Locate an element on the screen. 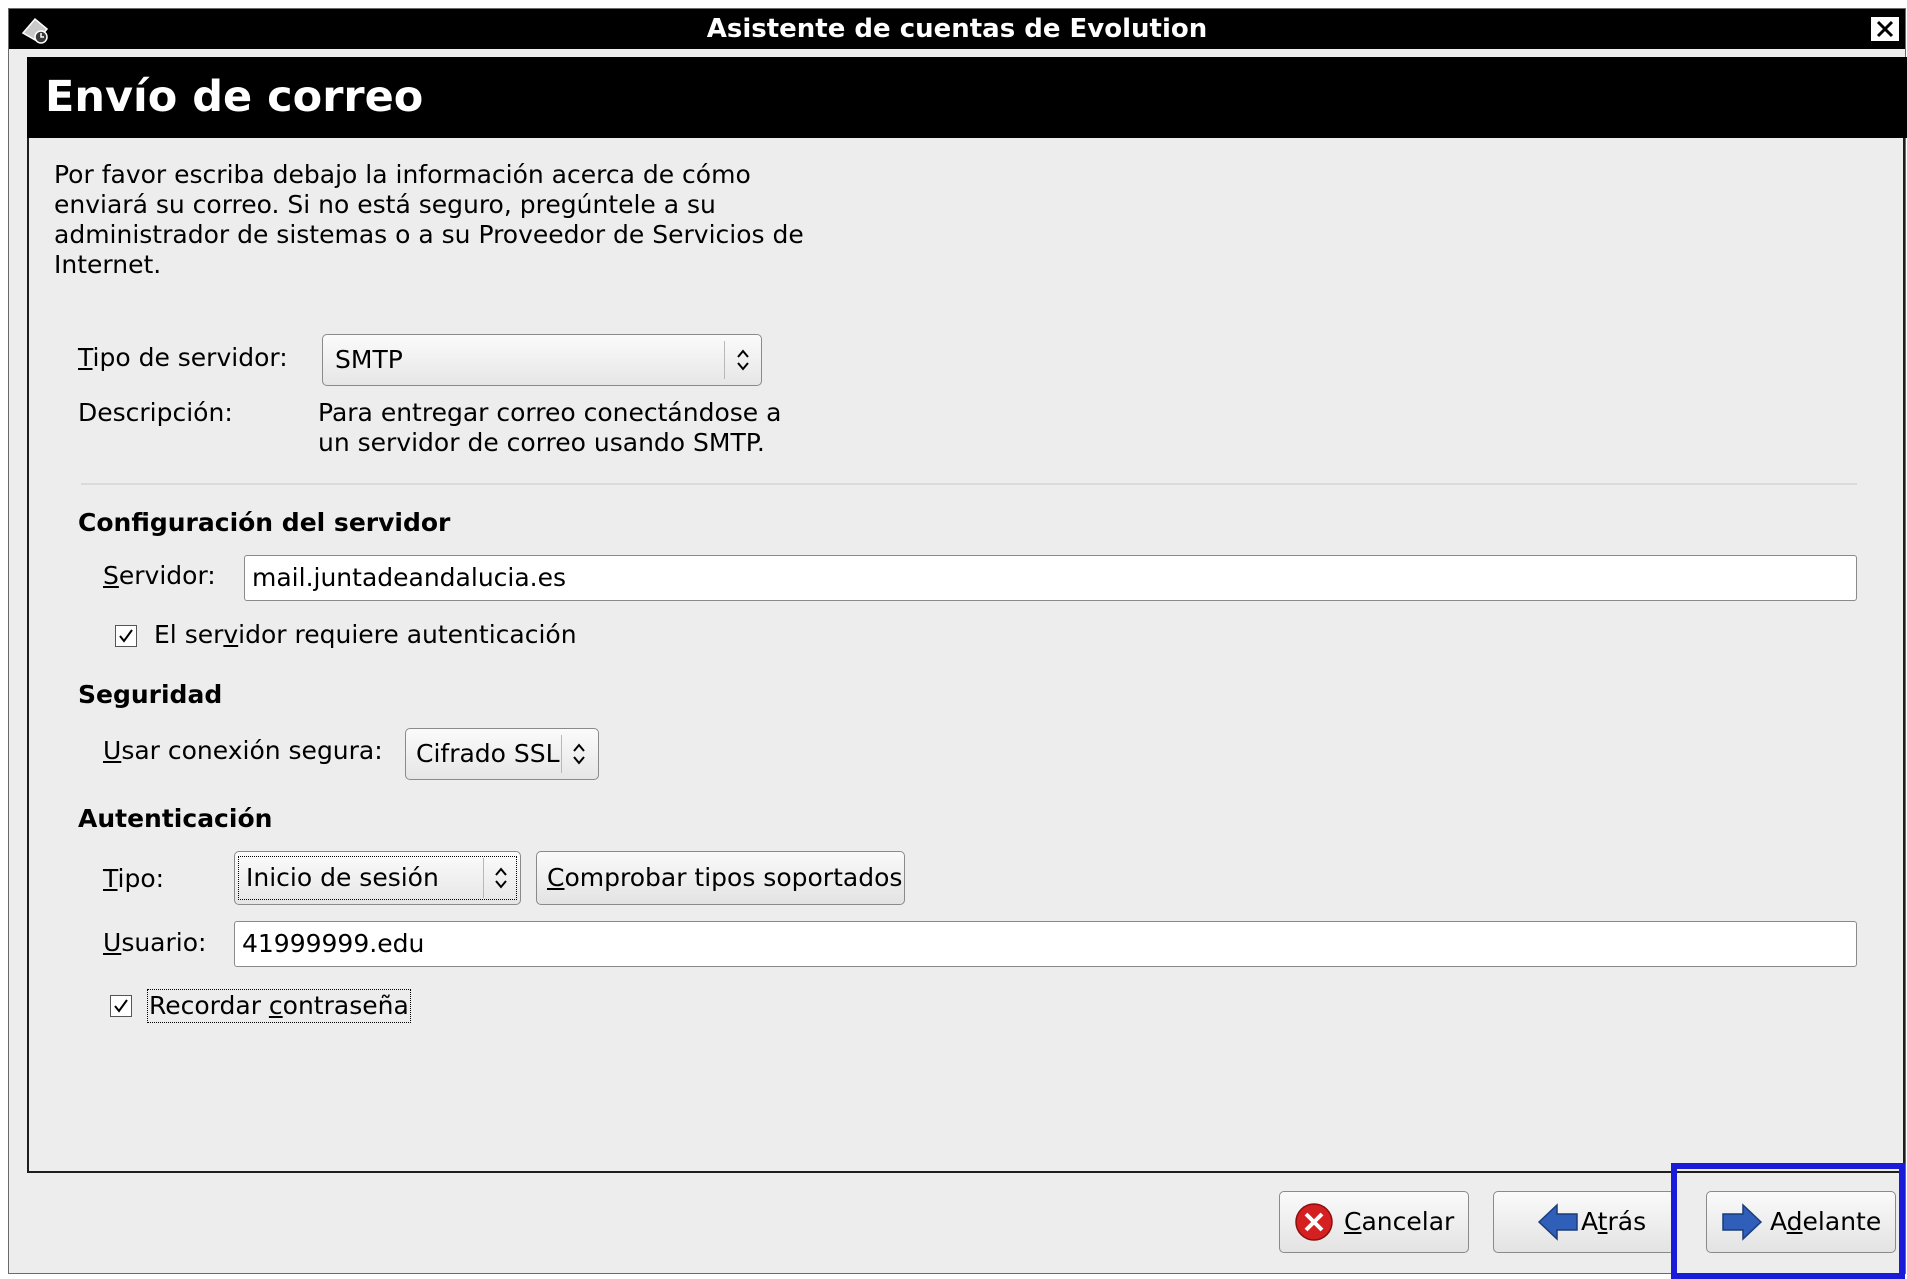  back-button: Atrás is located at coordinates (1584, 1222).